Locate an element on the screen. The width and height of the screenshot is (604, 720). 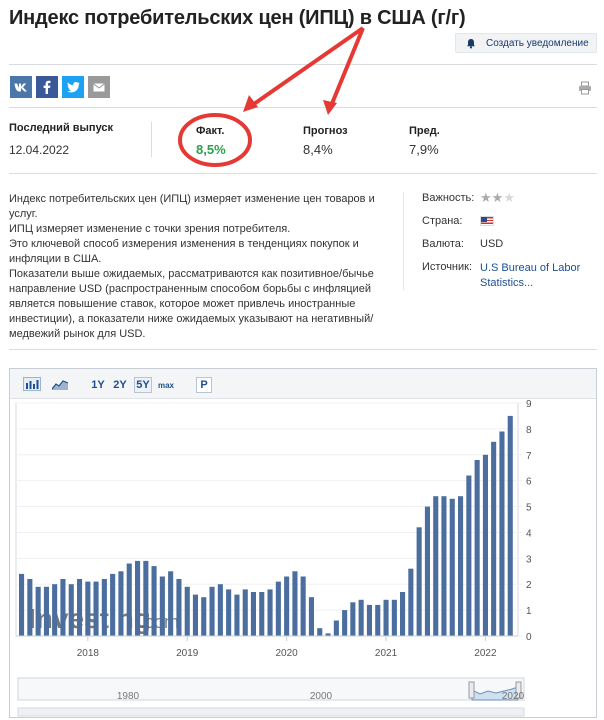
facebook-share-button is located at coordinates (47, 87).